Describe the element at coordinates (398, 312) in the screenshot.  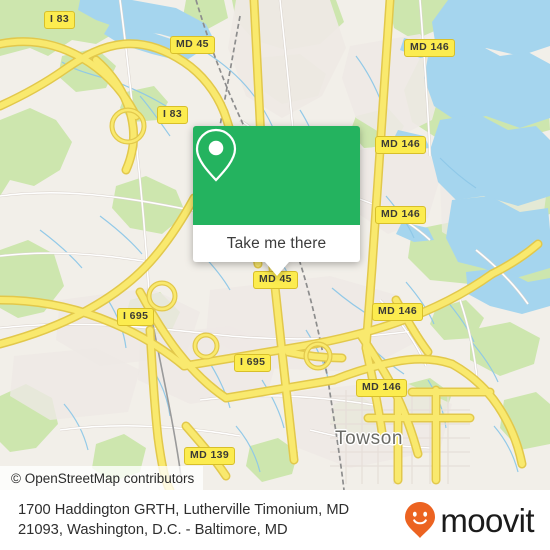
I see `road-shield-md146-s: MD 146` at that location.